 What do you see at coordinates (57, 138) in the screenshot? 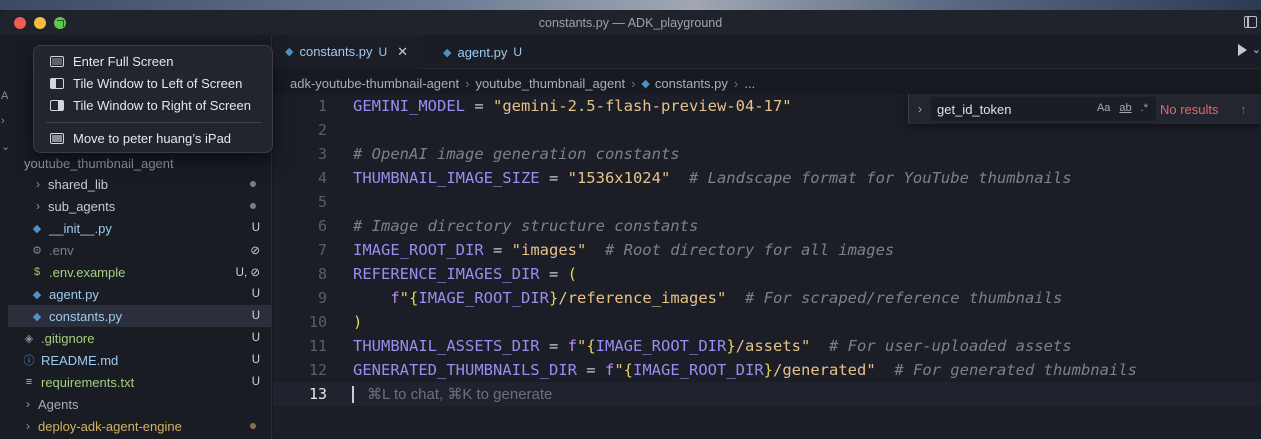
I see `ipad-icon` at bounding box center [57, 138].